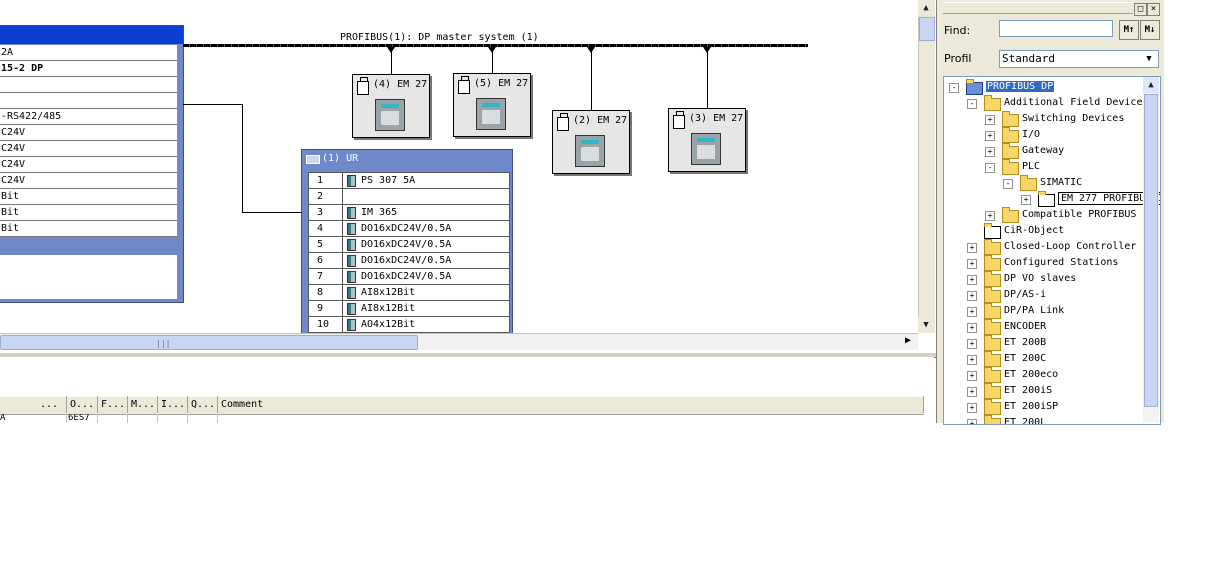 The image size is (1213, 577). I want to click on canvas-vertical-scrollbar, so click(926, 166).